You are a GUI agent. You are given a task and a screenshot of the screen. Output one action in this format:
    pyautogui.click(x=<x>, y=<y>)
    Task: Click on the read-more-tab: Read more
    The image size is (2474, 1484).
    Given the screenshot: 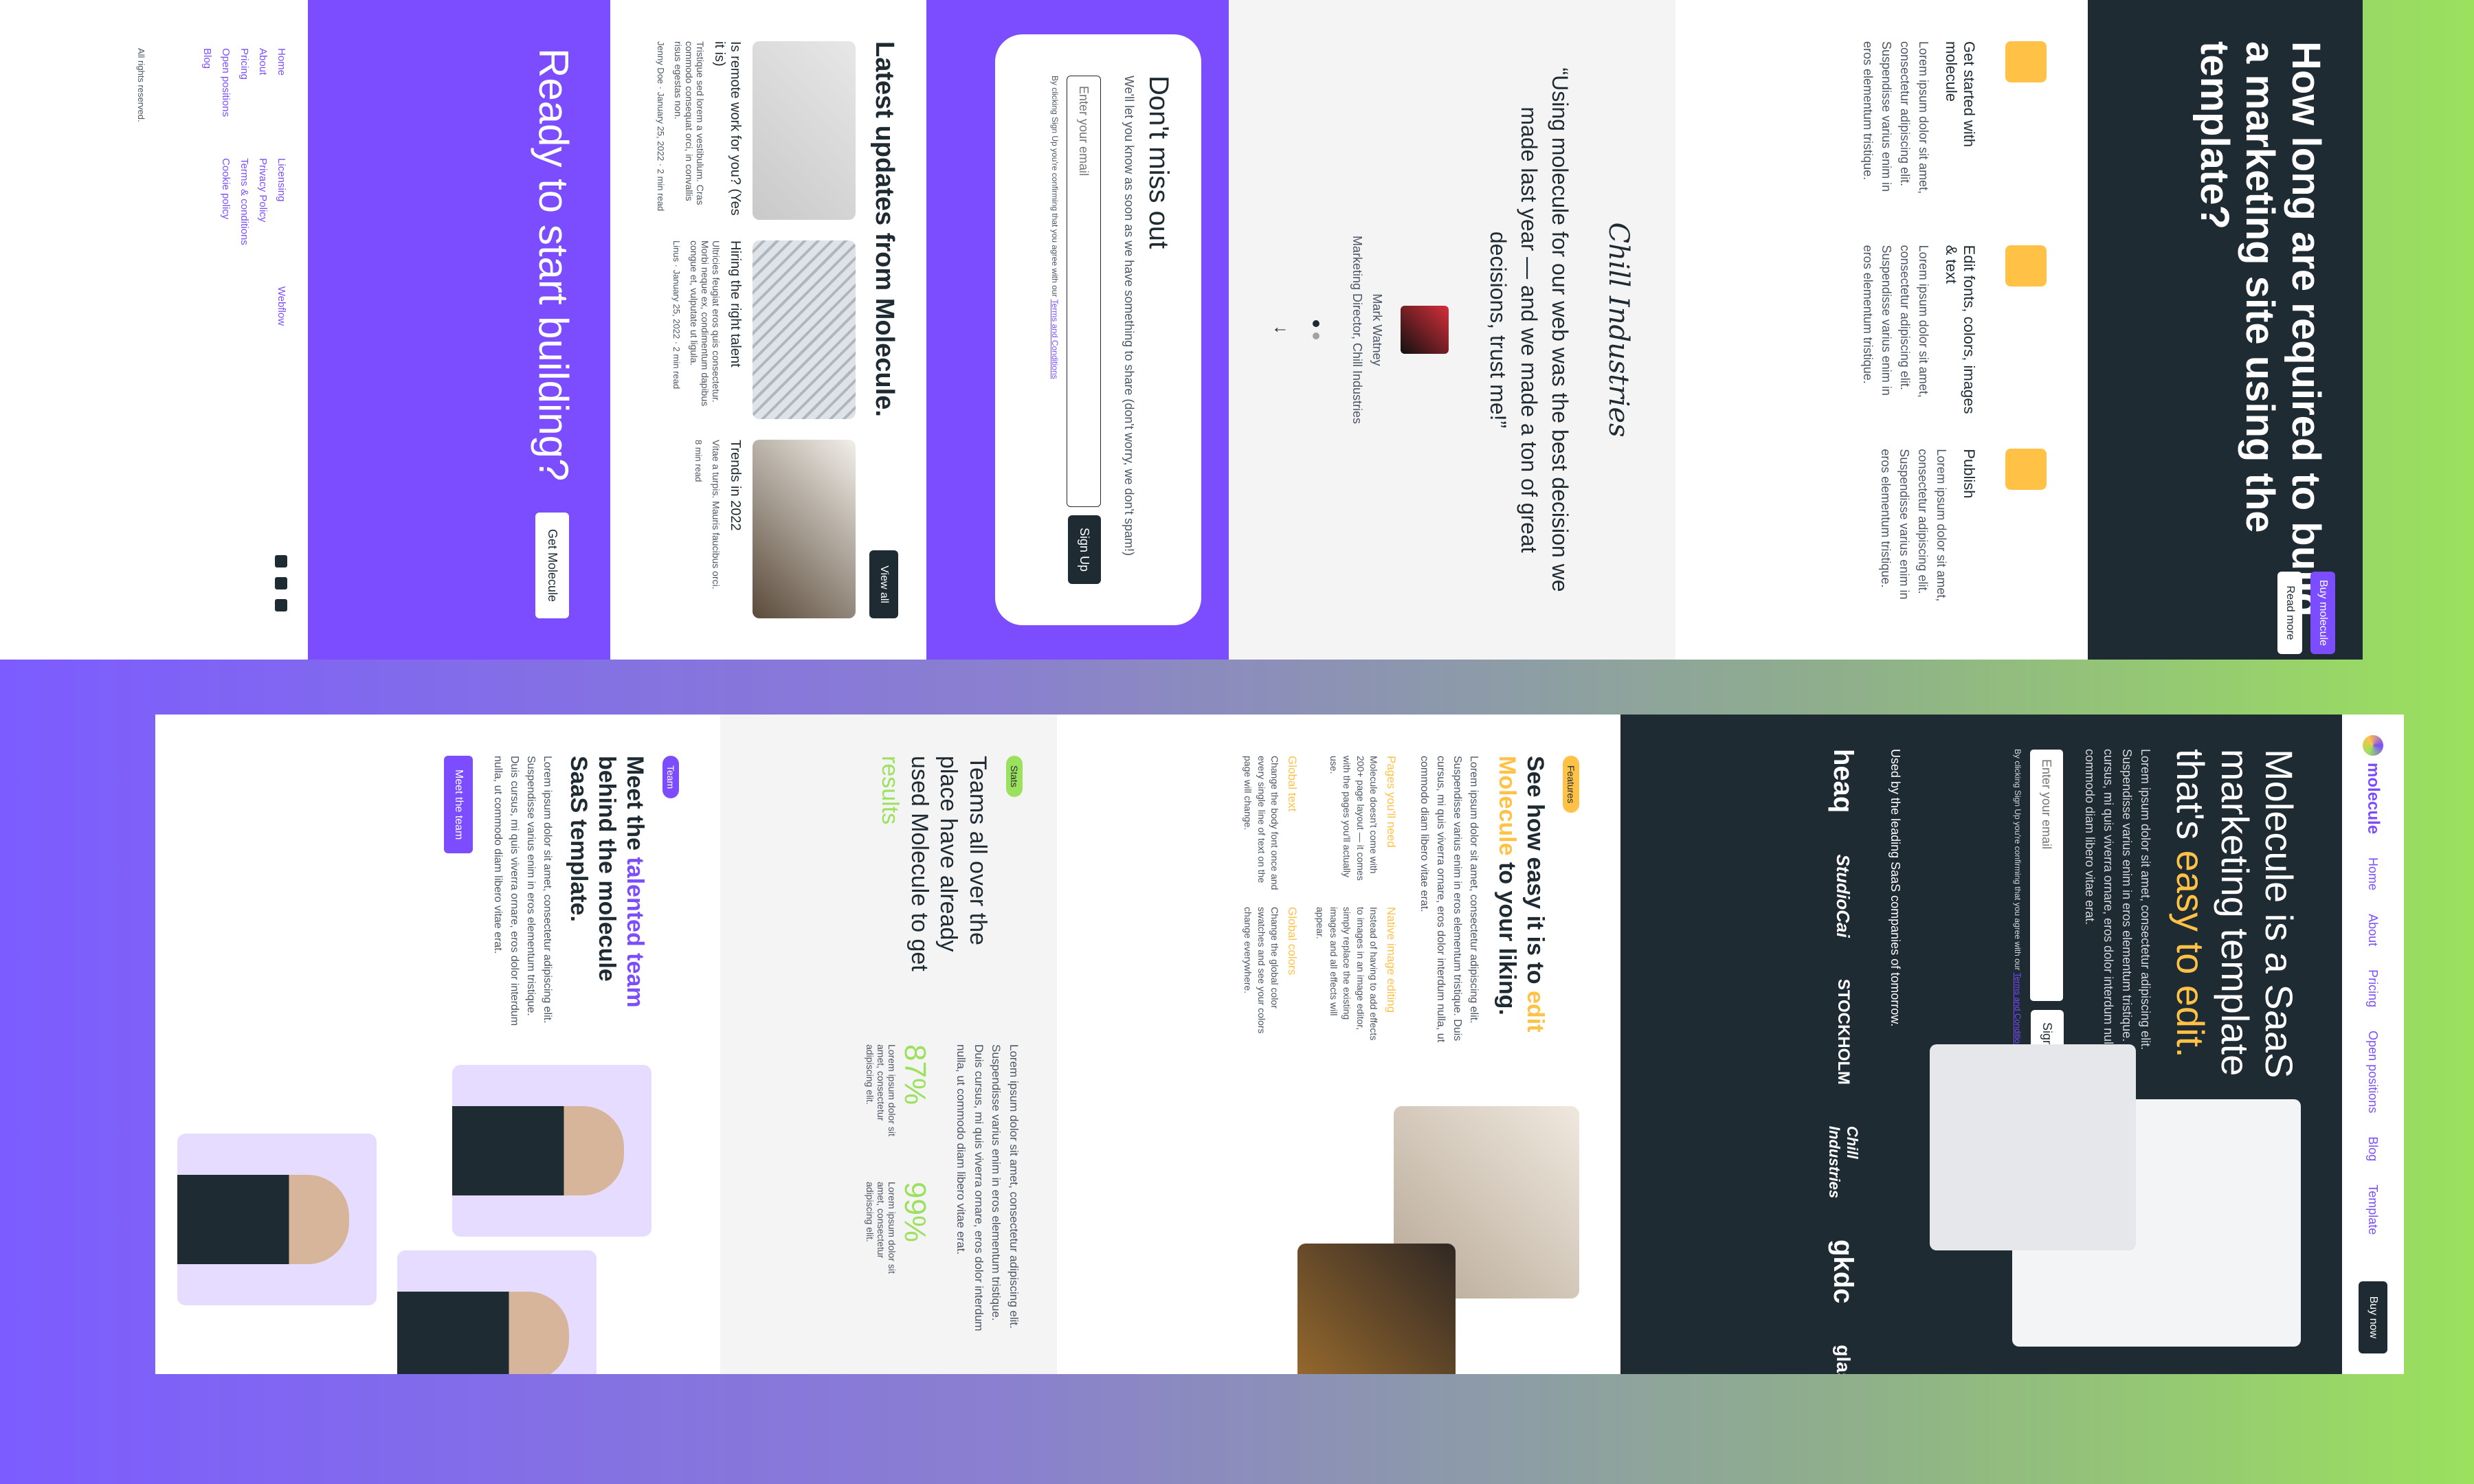 What is the action you would take?
    pyautogui.click(x=2289, y=613)
    